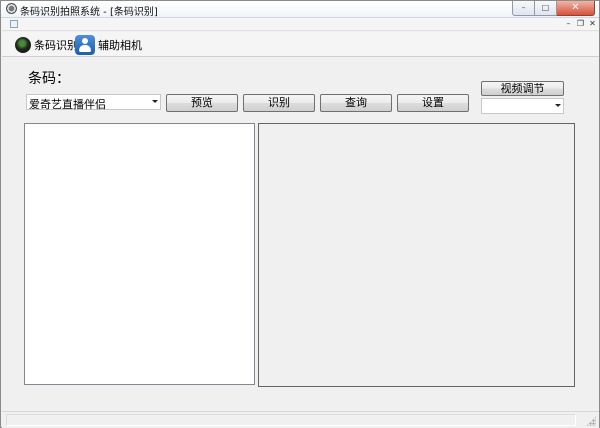  I want to click on toolbar-item-label: 条码识别, so click(56, 45).